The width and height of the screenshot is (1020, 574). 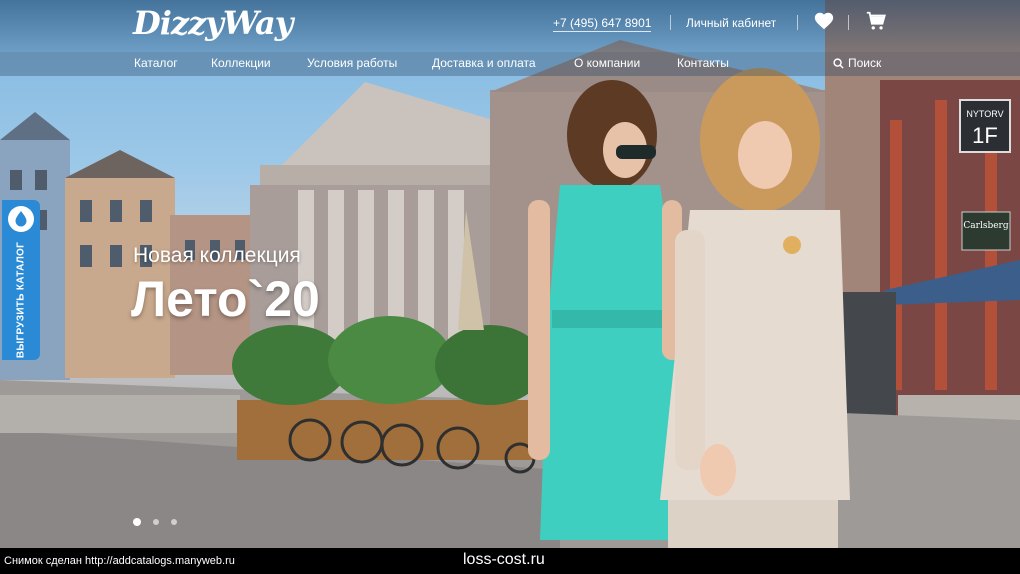 What do you see at coordinates (985, 226) in the screenshot?
I see `beer-sign: Carlsberg` at bounding box center [985, 226].